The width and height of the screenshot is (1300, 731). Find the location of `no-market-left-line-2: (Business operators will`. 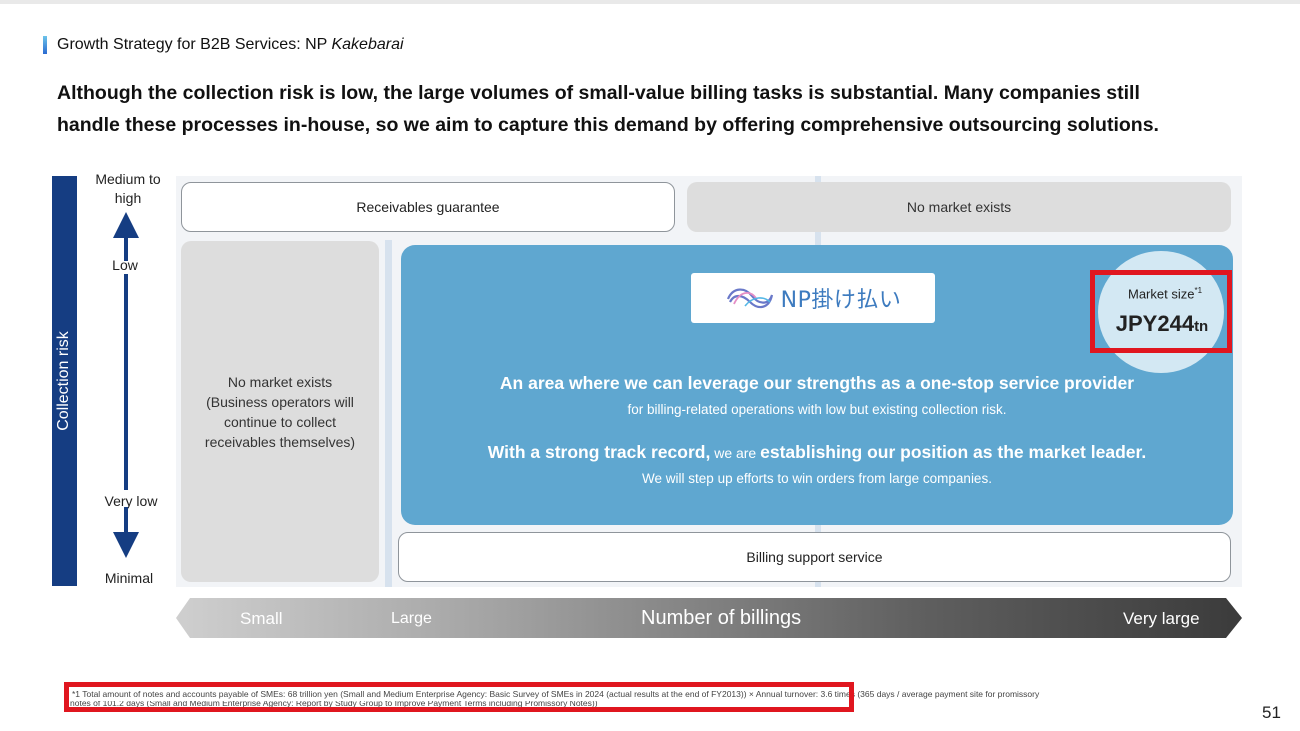

no-market-left-line-2: (Business operators will is located at coordinates (280, 401).